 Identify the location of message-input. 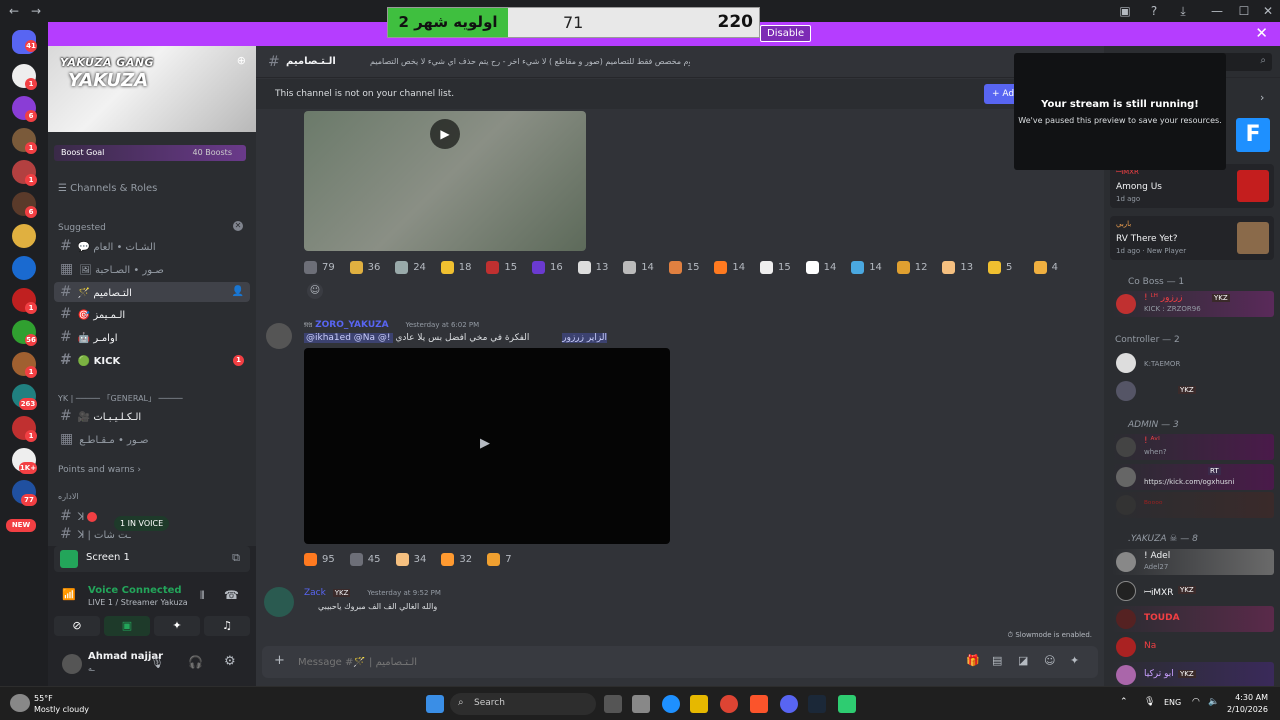
(598, 662).